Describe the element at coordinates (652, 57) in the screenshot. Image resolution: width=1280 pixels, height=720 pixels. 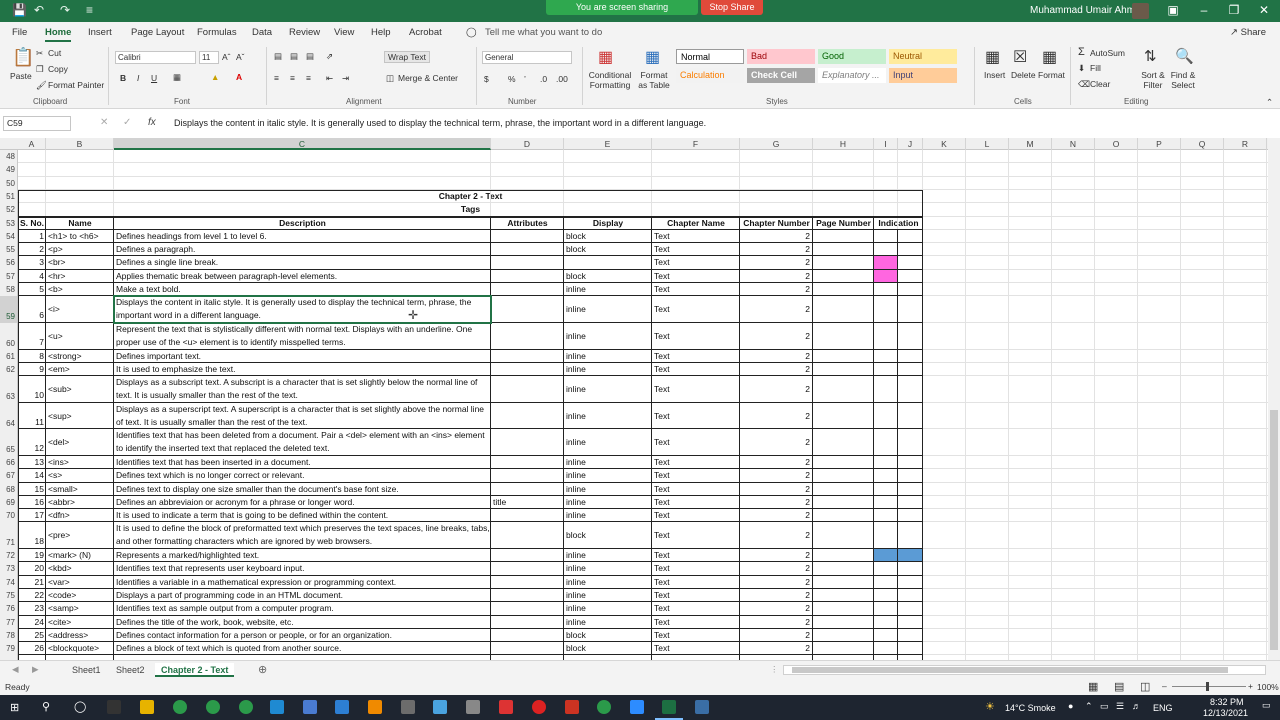
I see `format-as-table-icon: ▦` at that location.